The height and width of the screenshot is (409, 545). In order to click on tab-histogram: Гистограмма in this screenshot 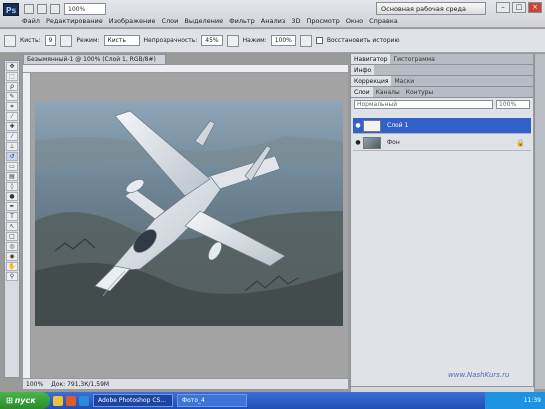, I will do `click(413, 59)`.